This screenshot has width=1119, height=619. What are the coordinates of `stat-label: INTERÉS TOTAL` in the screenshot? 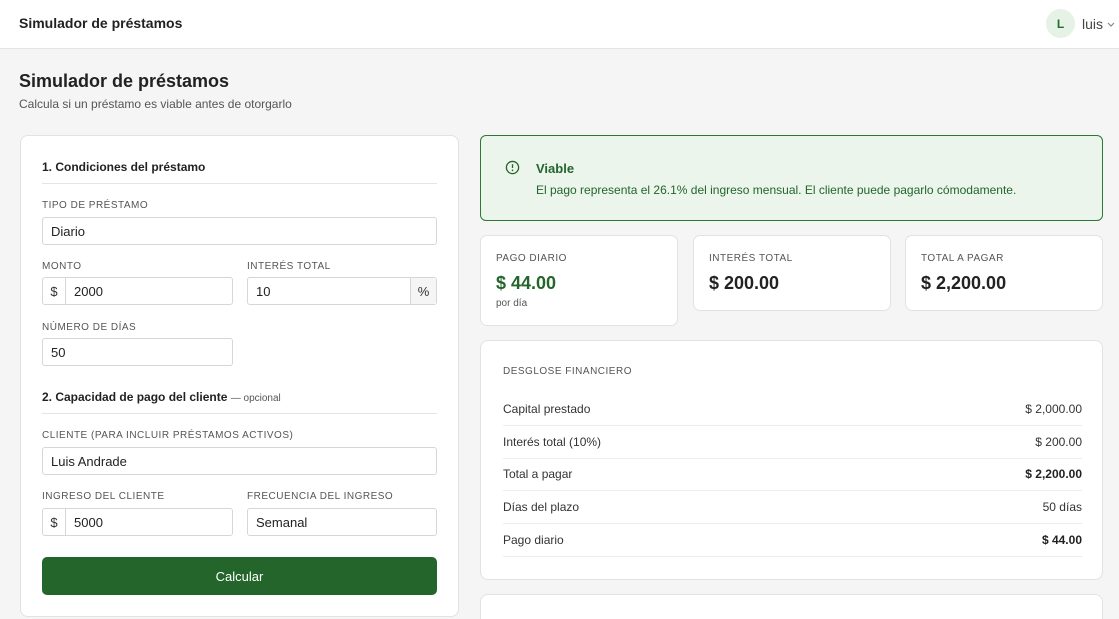 It's located at (751, 258).